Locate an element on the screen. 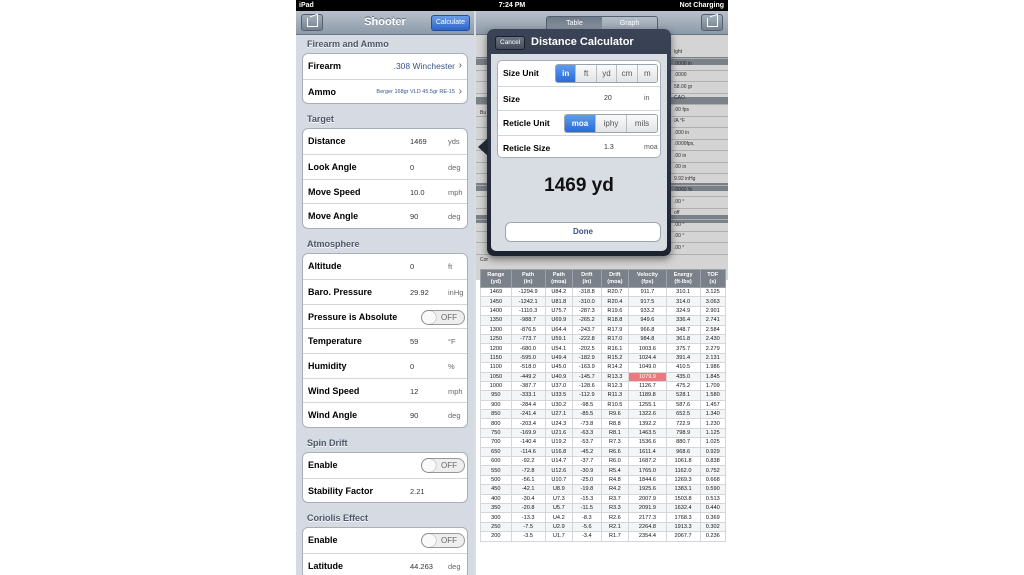 This screenshot has width=1024, height=575. size-unit-option-ft: ft is located at coordinates (585, 73).